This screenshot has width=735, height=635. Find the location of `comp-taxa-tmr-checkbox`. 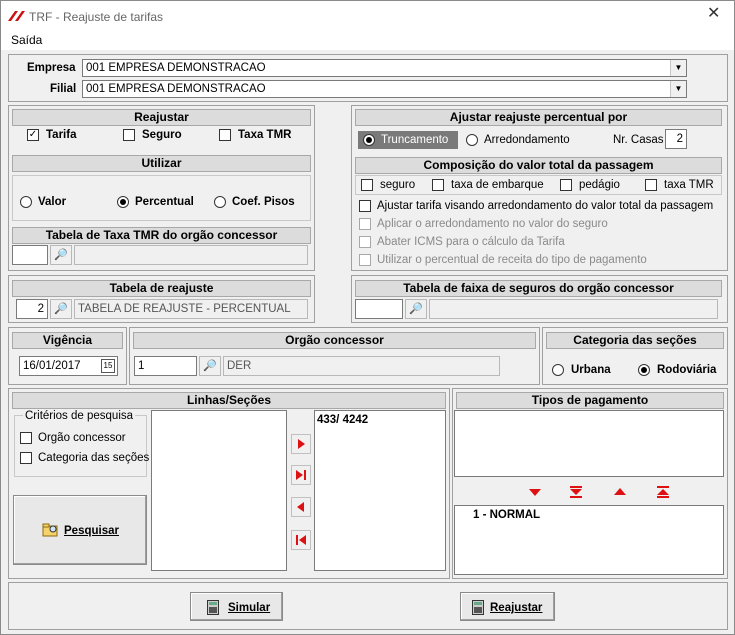

comp-taxa-tmr-checkbox is located at coordinates (651, 185).